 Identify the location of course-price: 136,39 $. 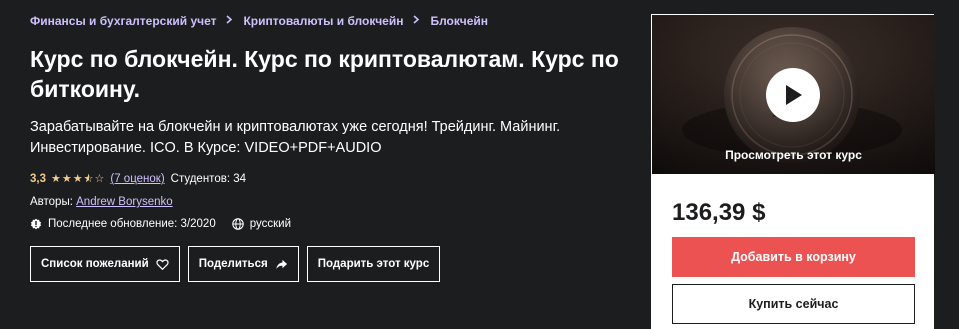
(719, 212).